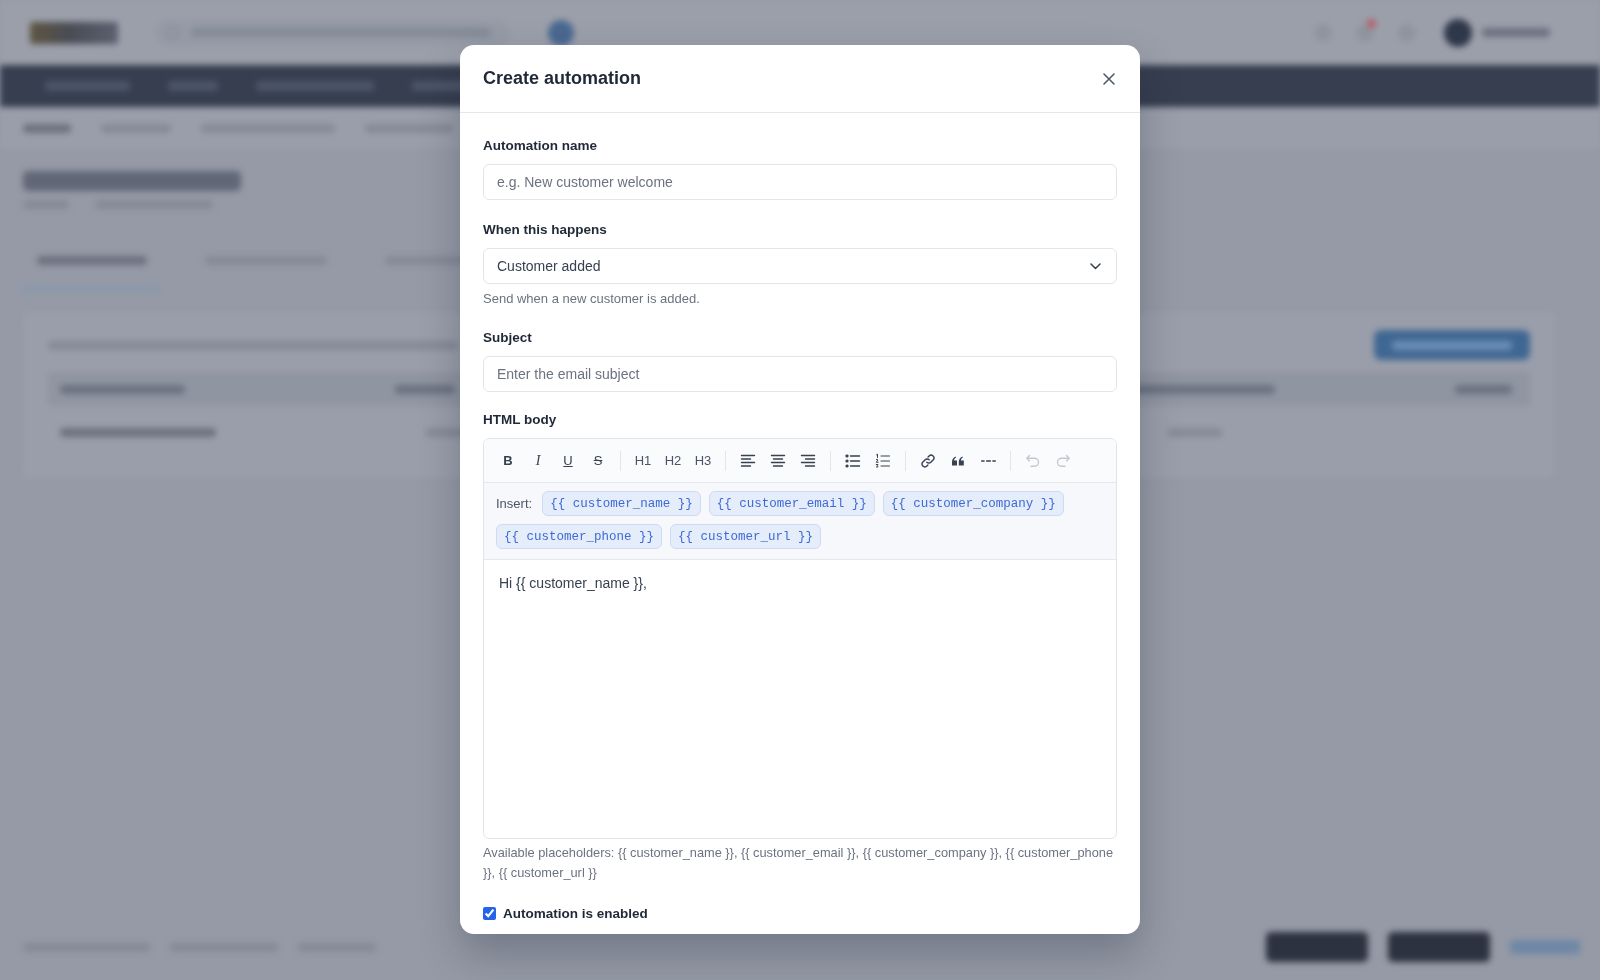 Image resolution: width=1600 pixels, height=980 pixels. What do you see at coordinates (545, 230) in the screenshot?
I see `field-label: When this happens` at bounding box center [545, 230].